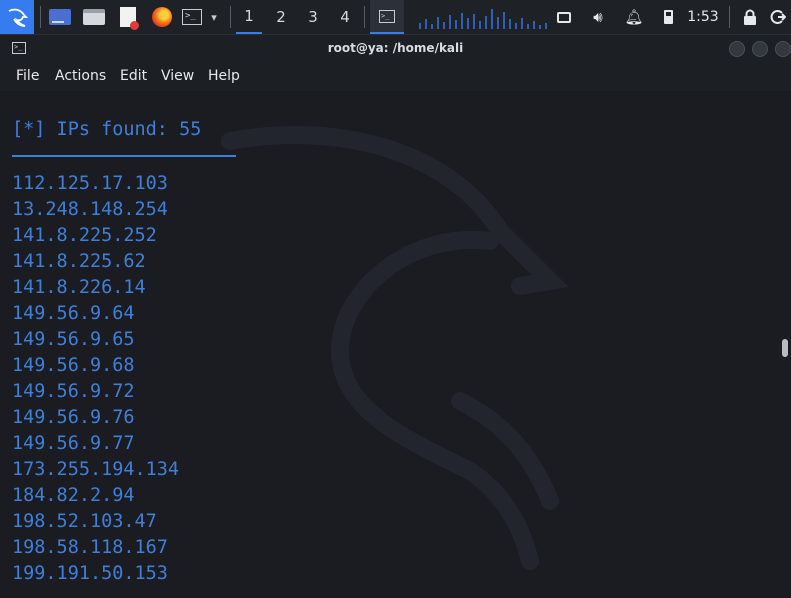 The height and width of the screenshot is (598, 791). Describe the element at coordinates (778, 17) in the screenshot. I see `logout-icon` at that location.